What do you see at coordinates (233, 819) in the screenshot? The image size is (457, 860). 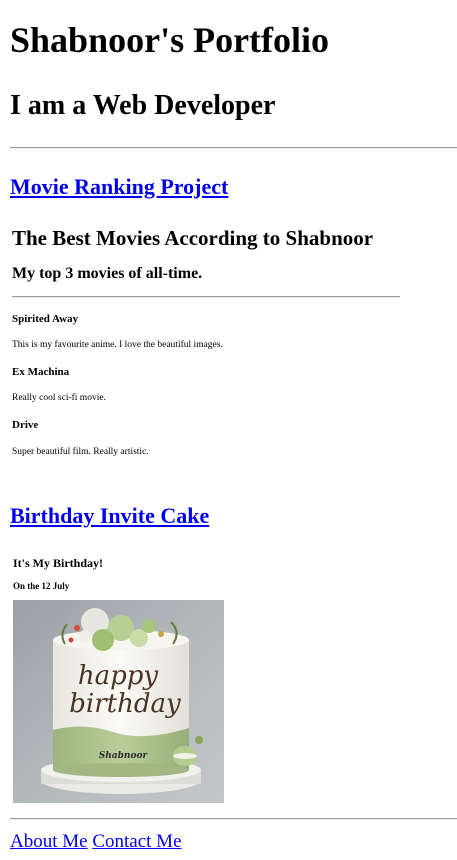 I see `divider-bottom` at bounding box center [233, 819].